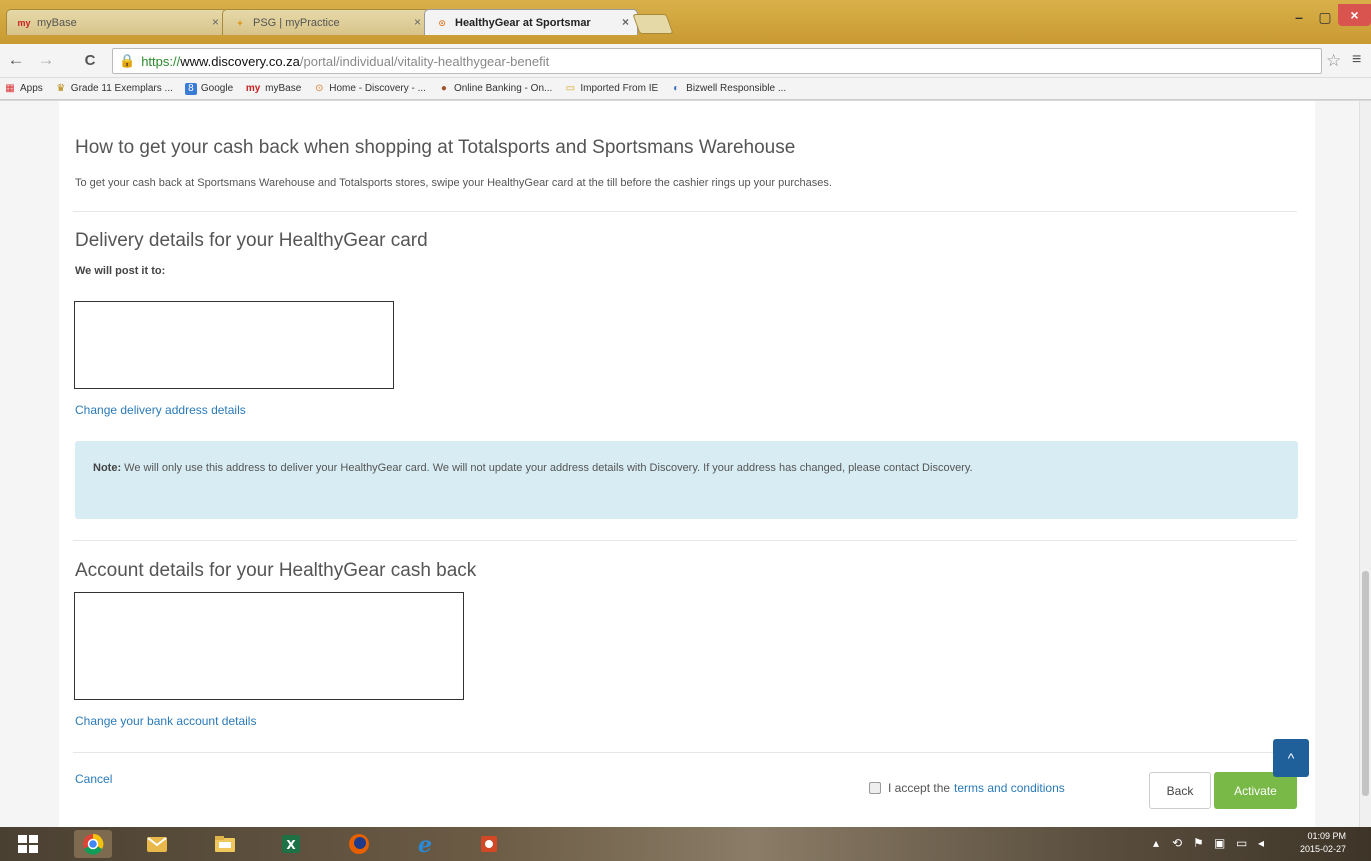  Describe the element at coordinates (225, 844) in the screenshot. I see `file-explorer-taskbar-icon` at that location.